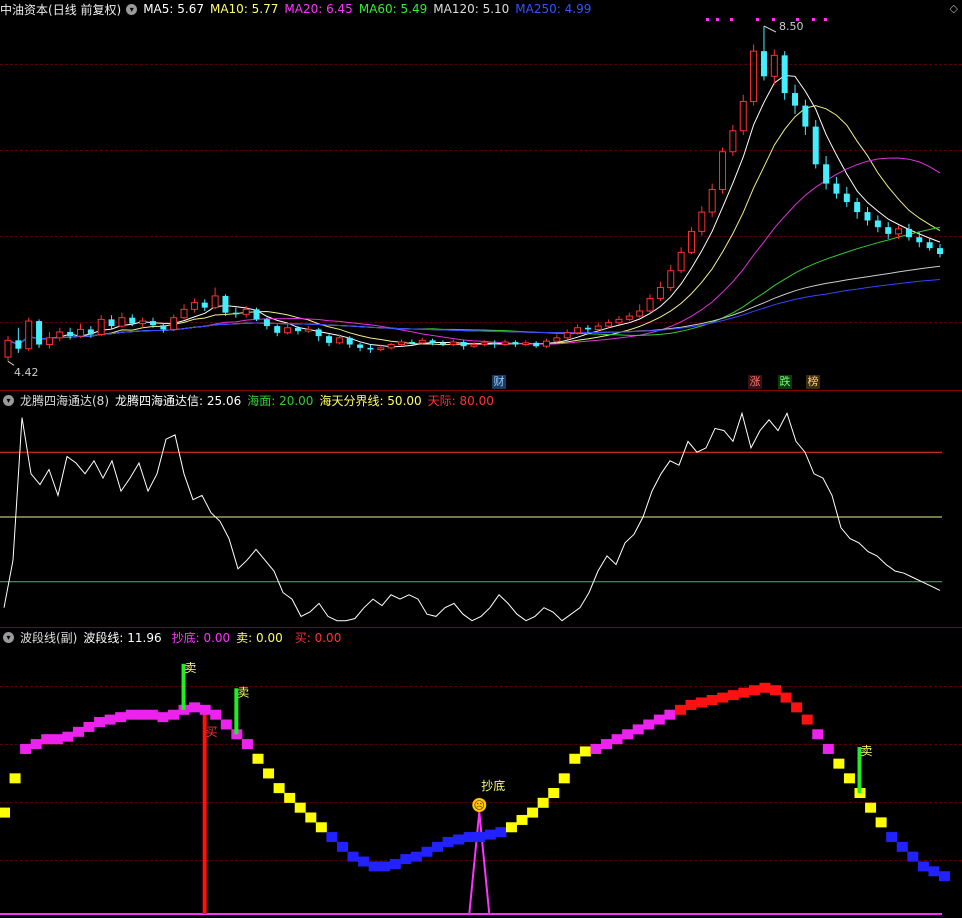 The image size is (962, 918). What do you see at coordinates (474, 305) in the screenshot?
I see `ma120-line` at bounding box center [474, 305].